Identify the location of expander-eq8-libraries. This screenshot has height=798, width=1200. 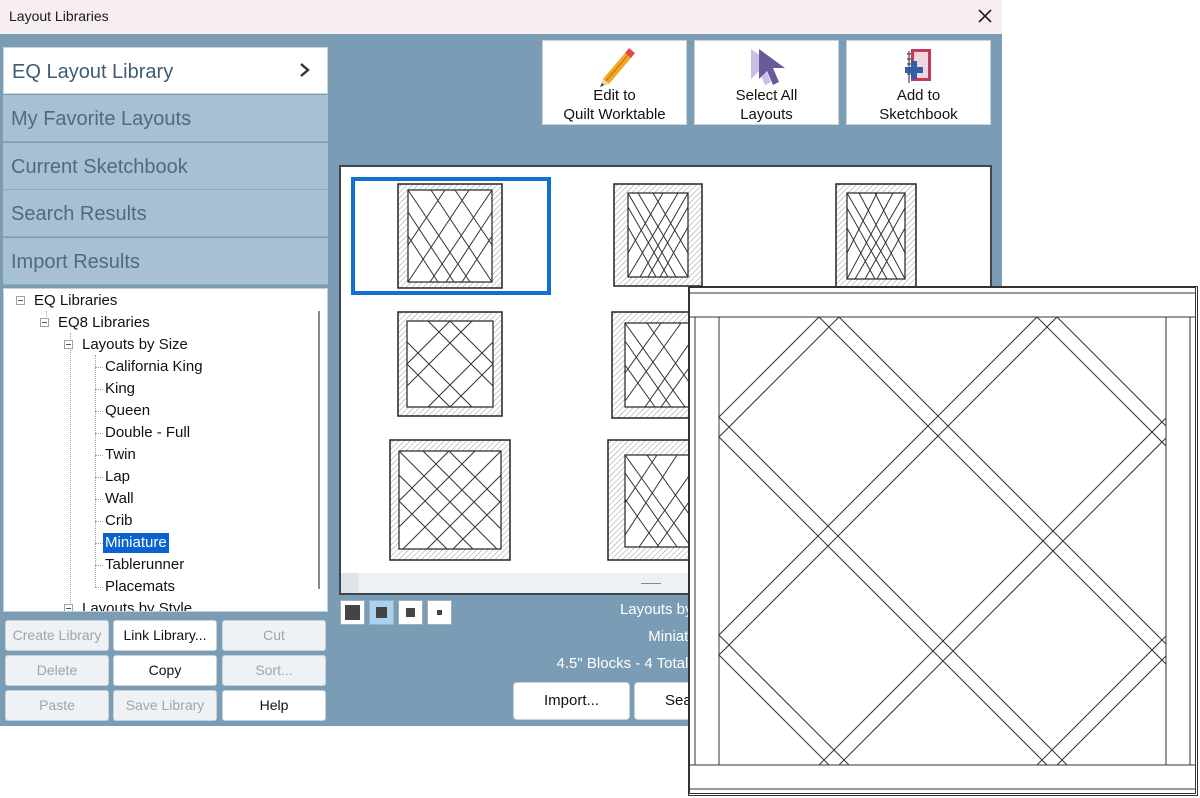
(44, 322).